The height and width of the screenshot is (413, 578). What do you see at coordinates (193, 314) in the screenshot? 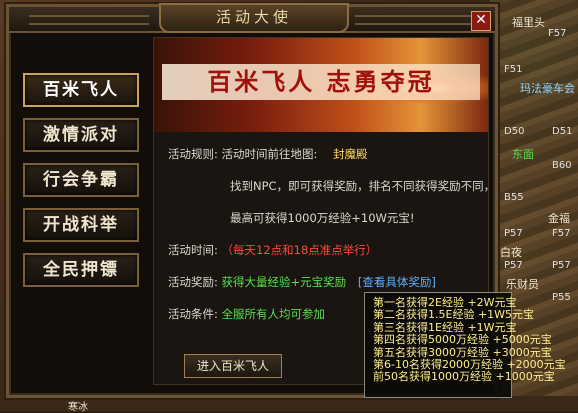
I see `condition-label: 活动条件:` at bounding box center [193, 314].